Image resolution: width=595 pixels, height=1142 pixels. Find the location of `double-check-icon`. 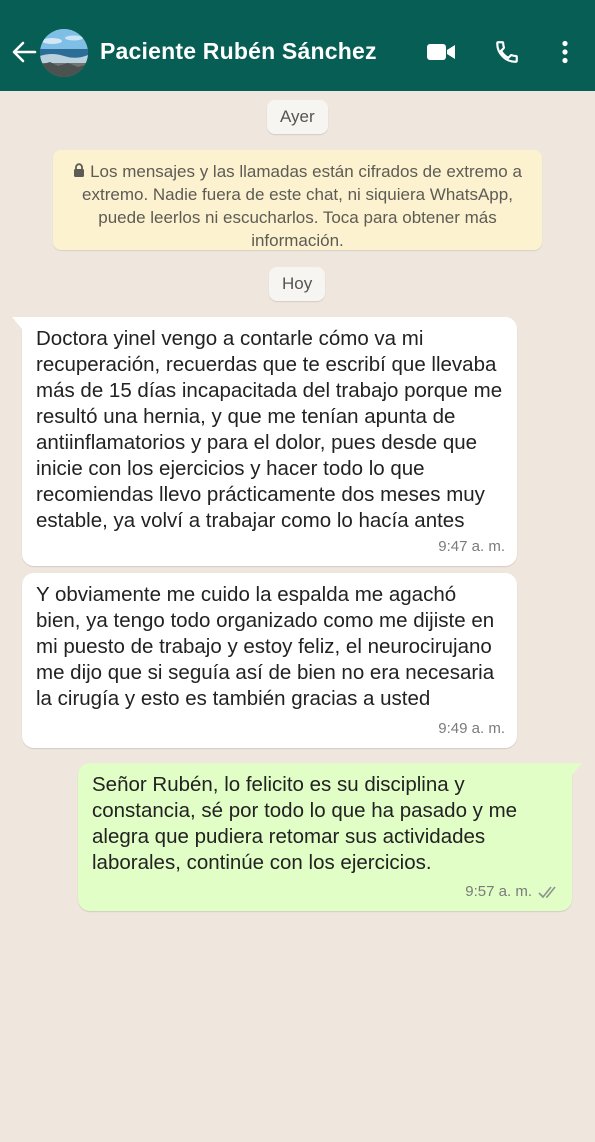

double-check-icon is located at coordinates (547, 892).